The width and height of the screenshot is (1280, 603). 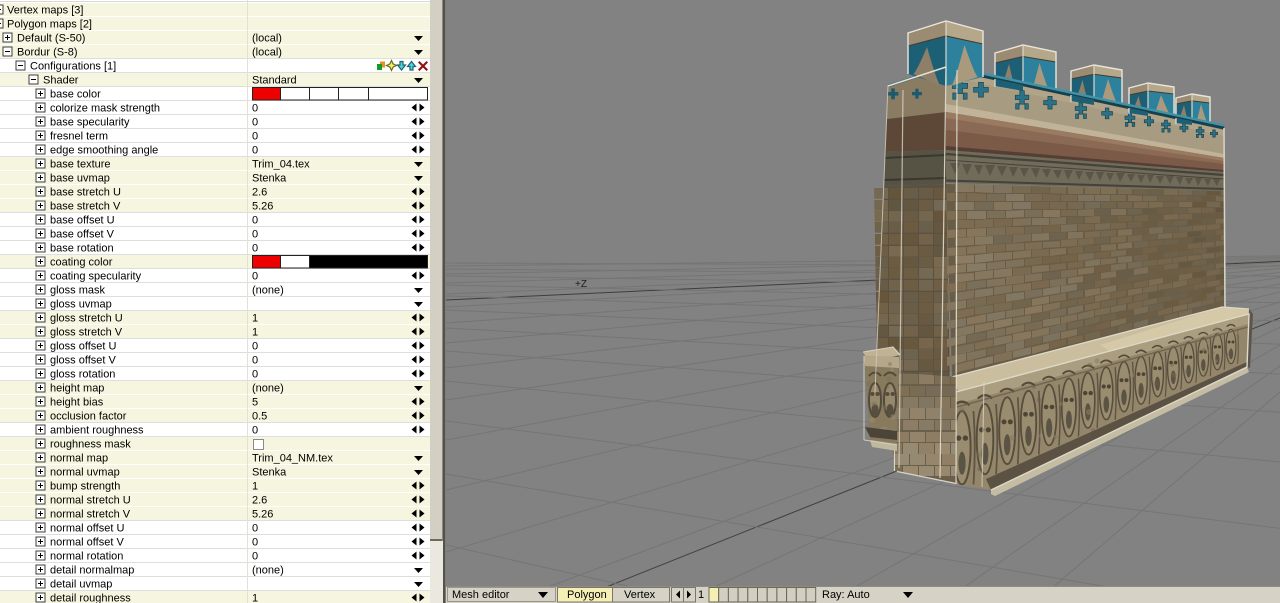 I want to click on svg-text: base specularity, so click(x=90, y=123).